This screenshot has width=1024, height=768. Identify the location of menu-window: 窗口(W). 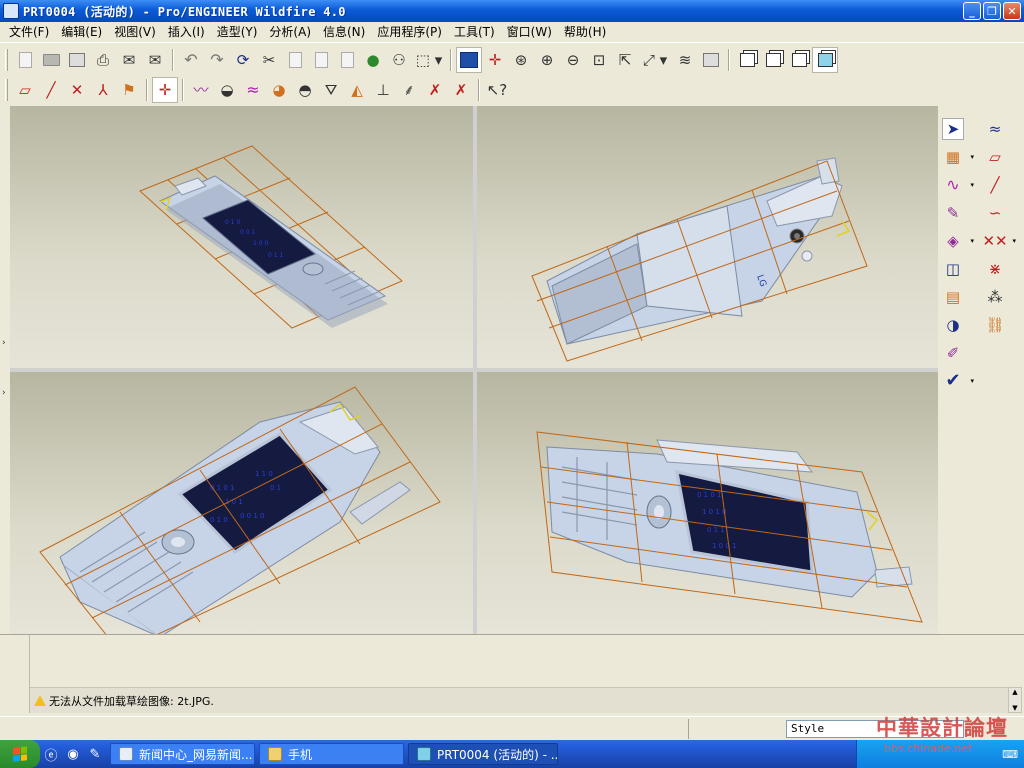
(529, 32).